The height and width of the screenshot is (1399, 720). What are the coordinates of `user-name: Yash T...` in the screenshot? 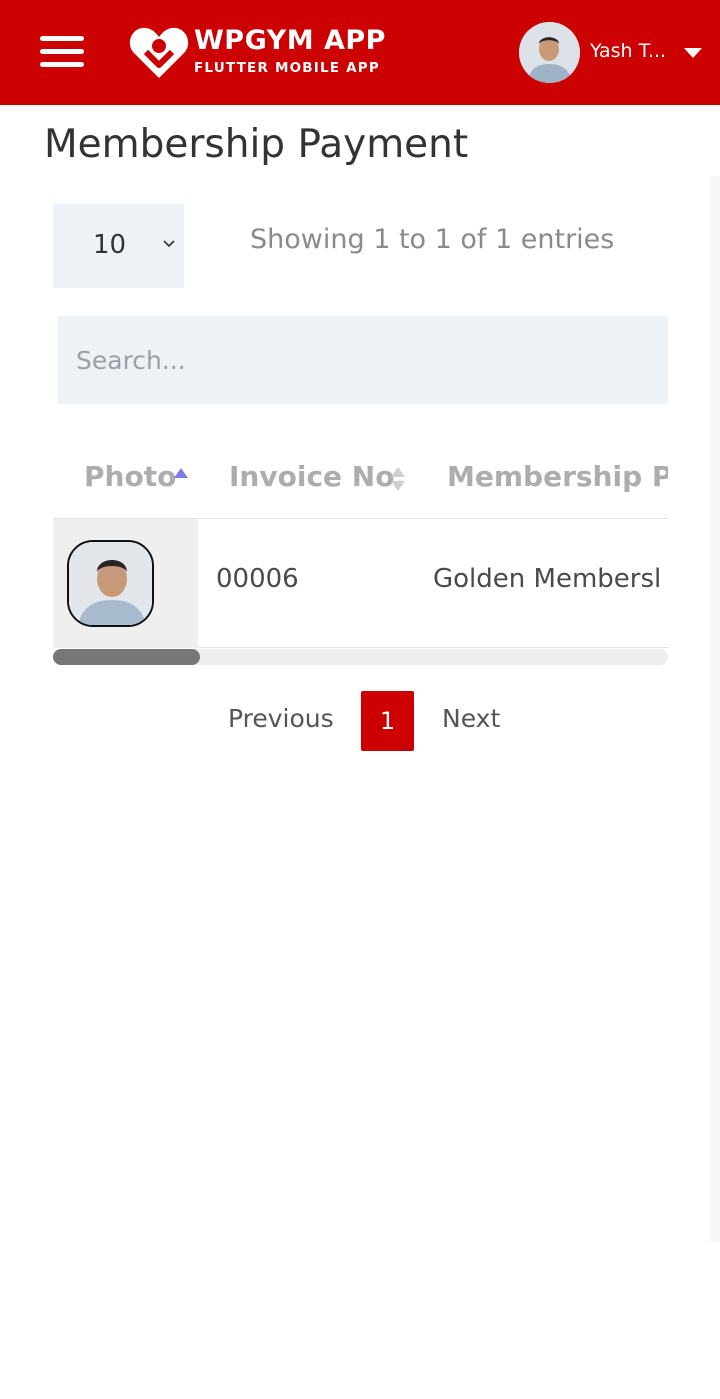 It's located at (629, 51).